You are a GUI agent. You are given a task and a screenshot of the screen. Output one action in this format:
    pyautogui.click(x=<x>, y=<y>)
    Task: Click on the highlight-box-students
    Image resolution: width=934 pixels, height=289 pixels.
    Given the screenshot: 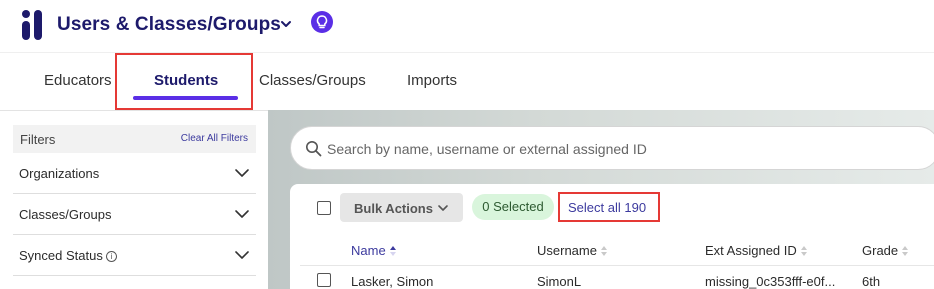 What is the action you would take?
    pyautogui.click(x=184, y=81)
    